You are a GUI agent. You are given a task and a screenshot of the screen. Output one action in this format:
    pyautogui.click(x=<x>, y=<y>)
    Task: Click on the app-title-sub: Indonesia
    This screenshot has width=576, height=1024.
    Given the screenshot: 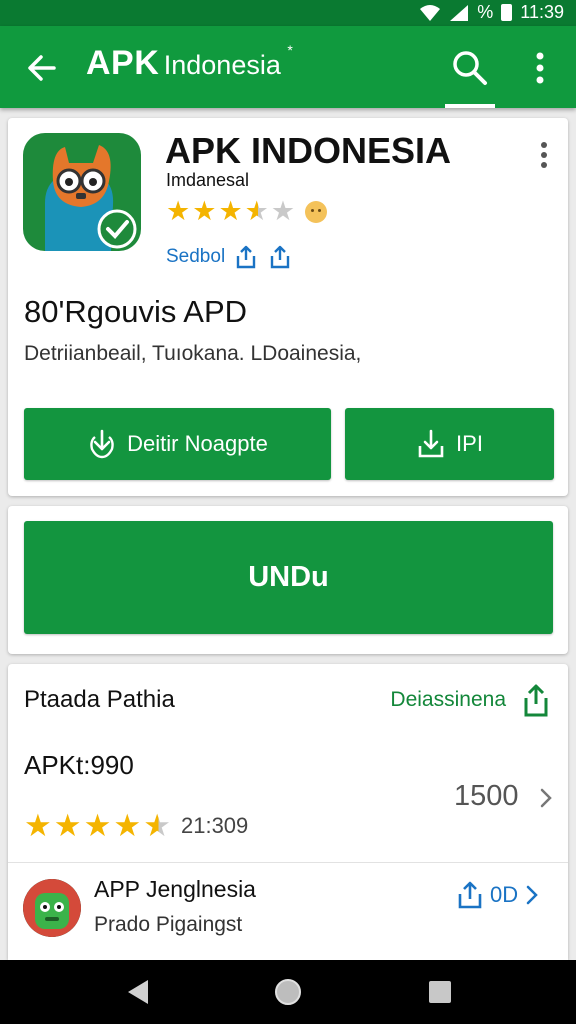 What is the action you would take?
    pyautogui.click(x=222, y=65)
    